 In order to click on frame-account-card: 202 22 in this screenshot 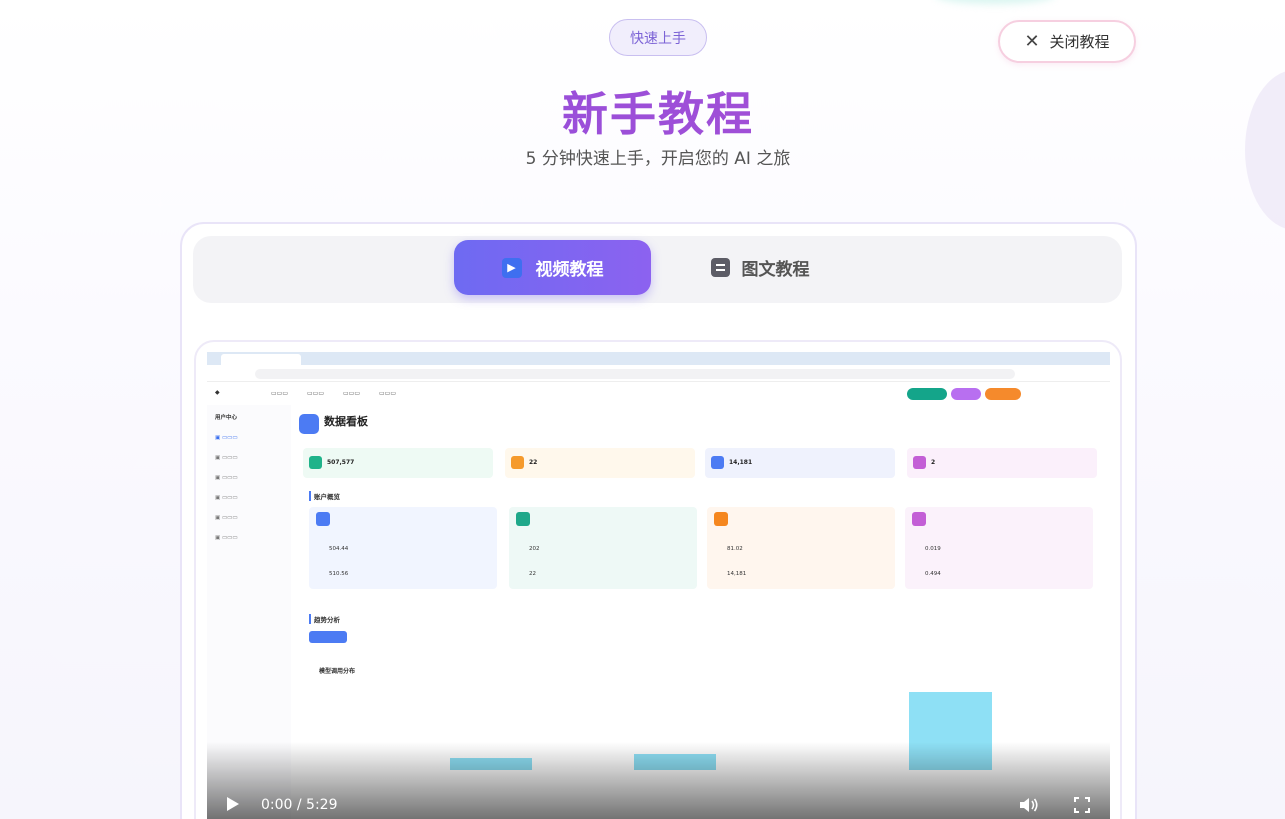, I will do `click(603, 548)`.